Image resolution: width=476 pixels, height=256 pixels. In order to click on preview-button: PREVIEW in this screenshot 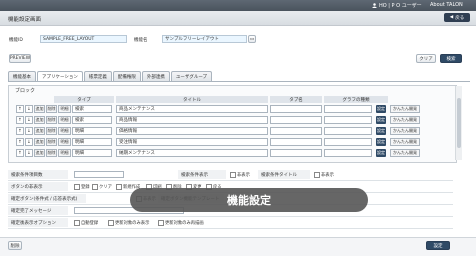, I will do `click(20, 58)`.